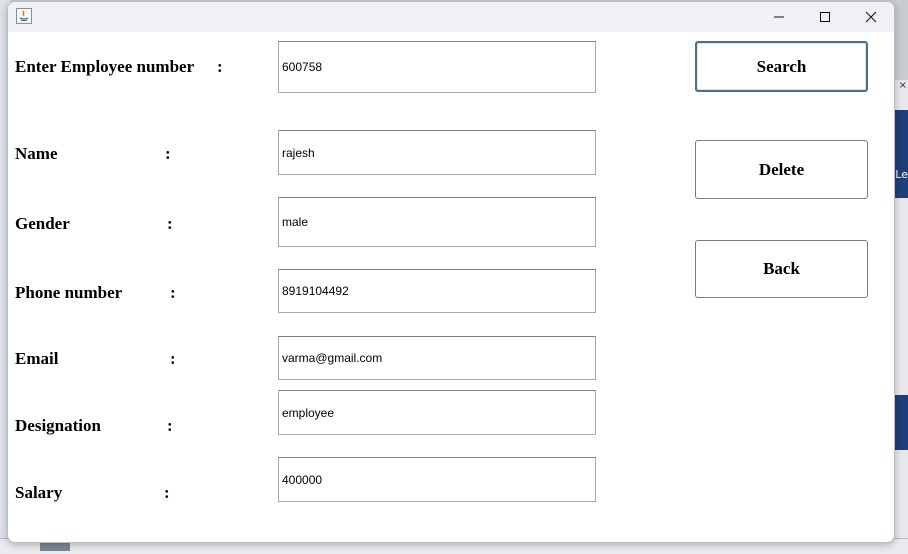 The height and width of the screenshot is (554, 908). What do you see at coordinates (902, 85) in the screenshot?
I see `background-tab-close-icon: ×` at bounding box center [902, 85].